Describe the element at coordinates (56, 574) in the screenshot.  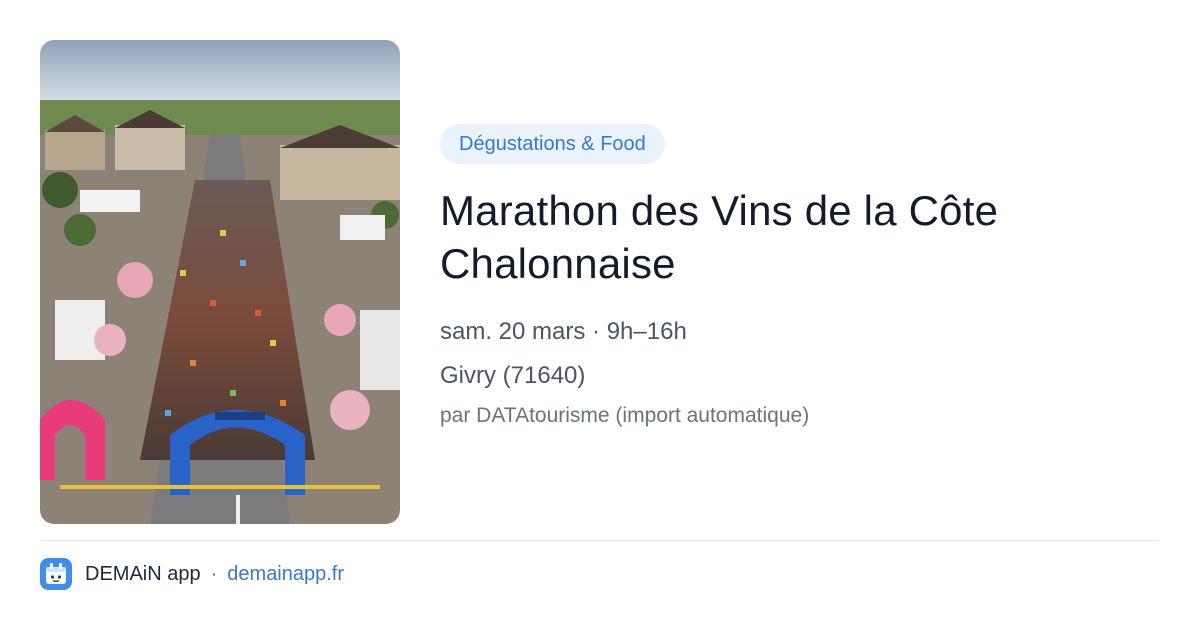
I see `demain-app-logo-icon` at that location.